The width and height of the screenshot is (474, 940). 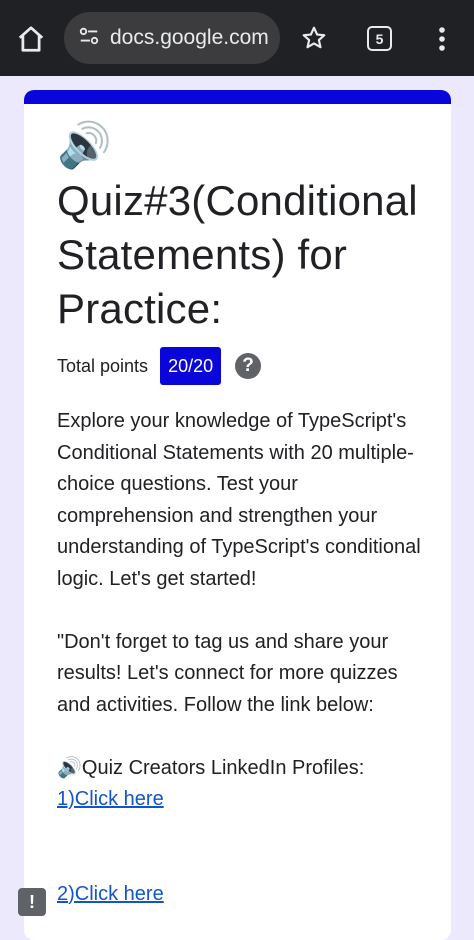 What do you see at coordinates (89, 38) in the screenshot?
I see `site-settings-icon` at bounding box center [89, 38].